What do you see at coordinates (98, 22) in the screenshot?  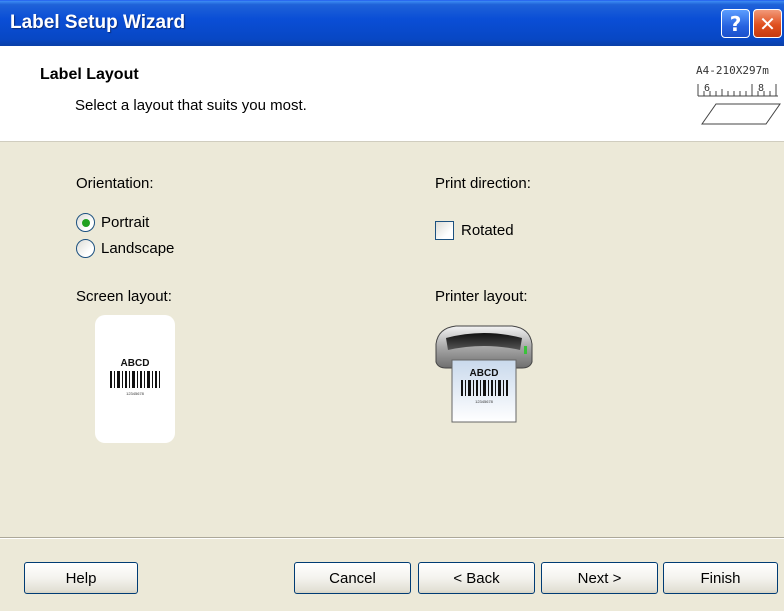 I see `window-title: Label Setup Wizard` at bounding box center [98, 22].